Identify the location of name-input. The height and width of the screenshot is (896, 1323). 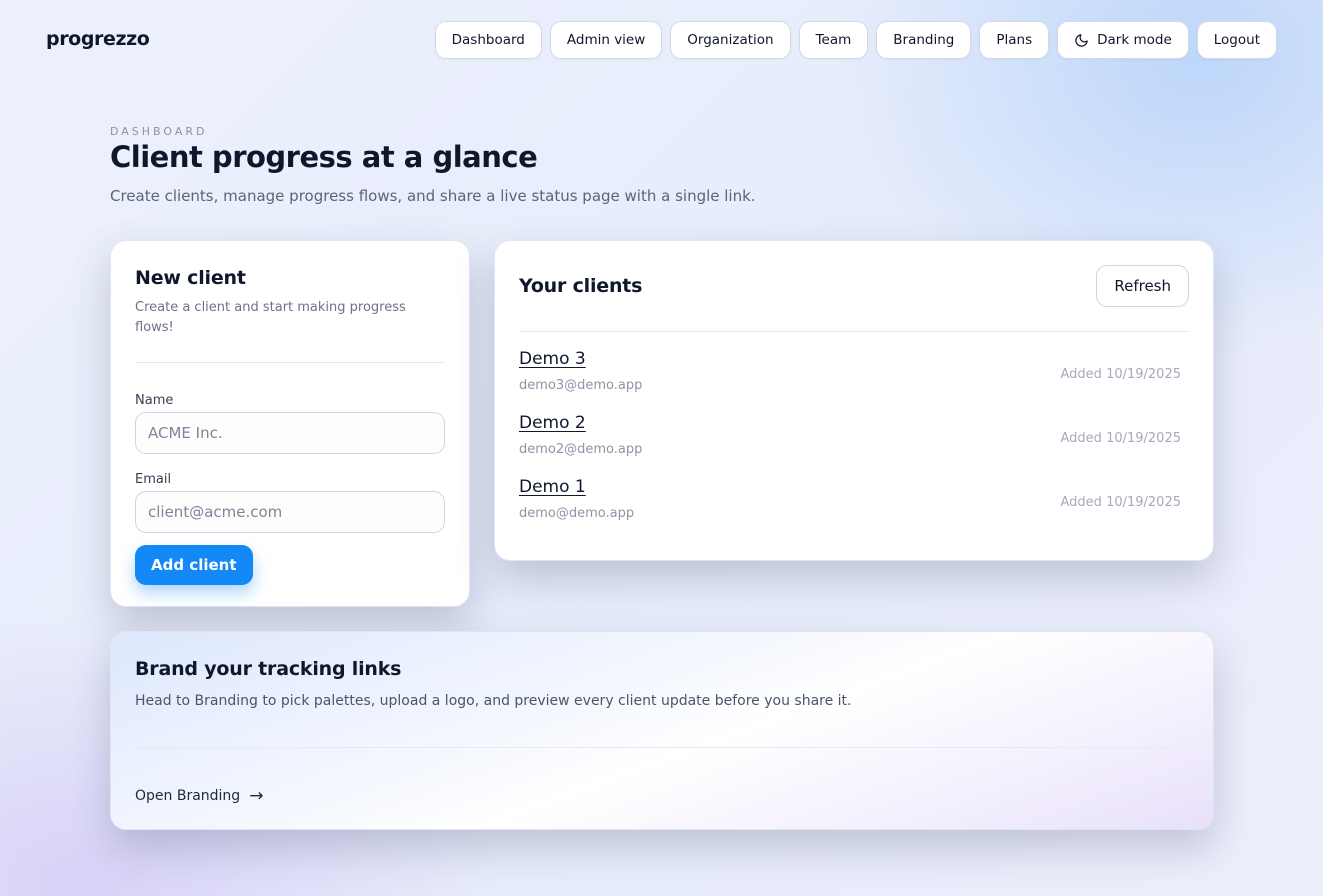
(290, 433).